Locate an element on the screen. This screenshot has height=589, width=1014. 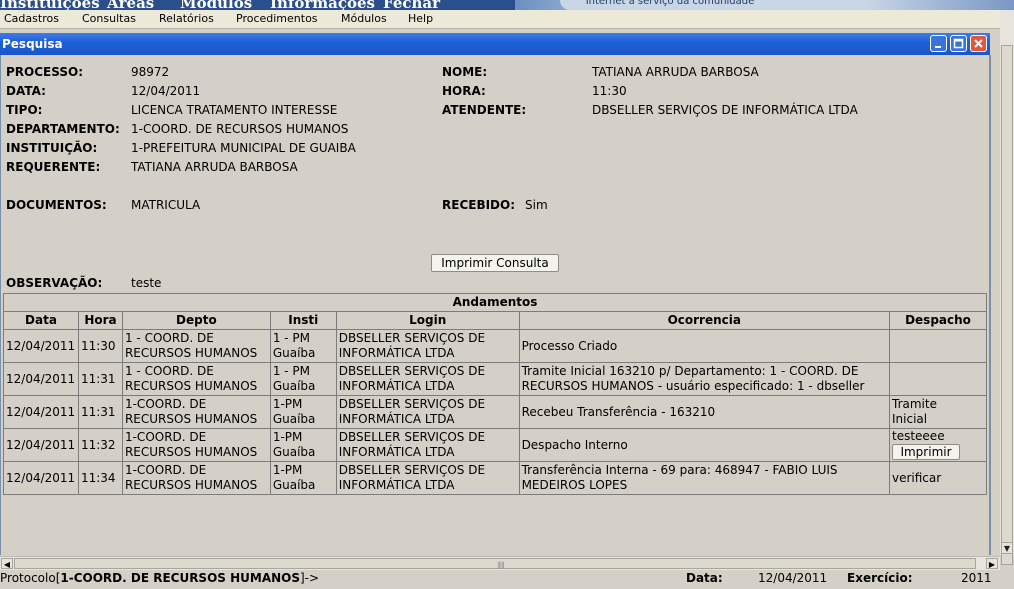
cell-ocorrencia-line: Processo Criado is located at coordinates (569, 345).